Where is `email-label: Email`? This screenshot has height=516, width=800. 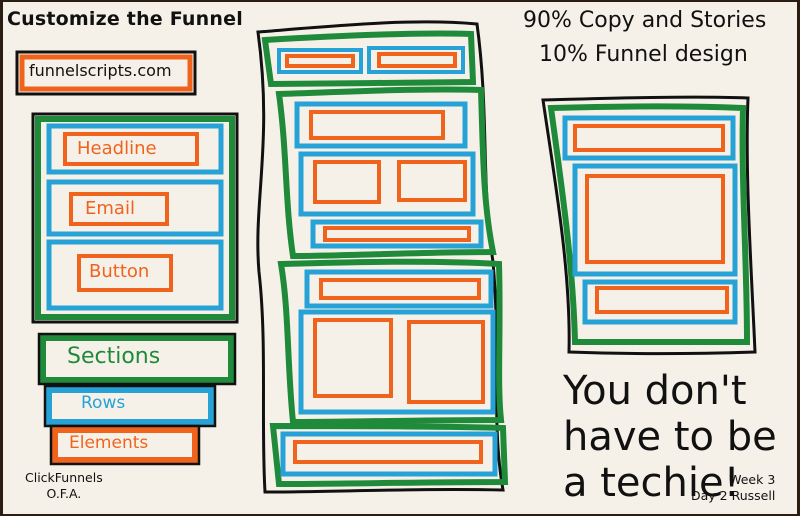
email-label: Email is located at coordinates (110, 208).